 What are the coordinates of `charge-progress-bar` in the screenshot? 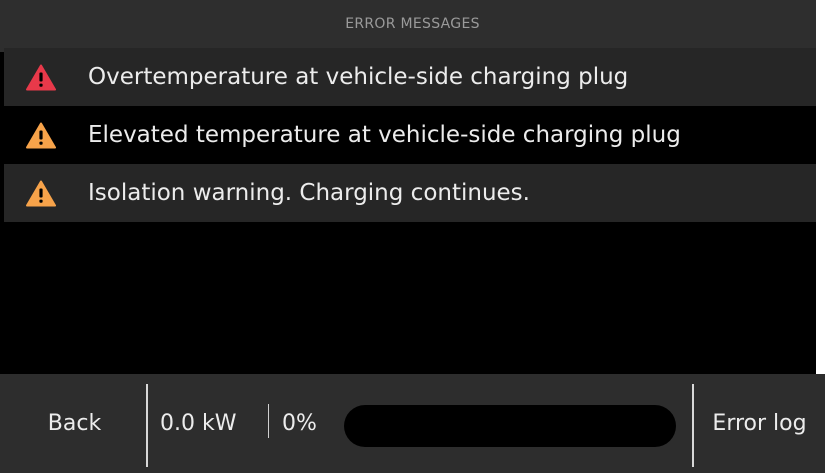 It's located at (510, 426).